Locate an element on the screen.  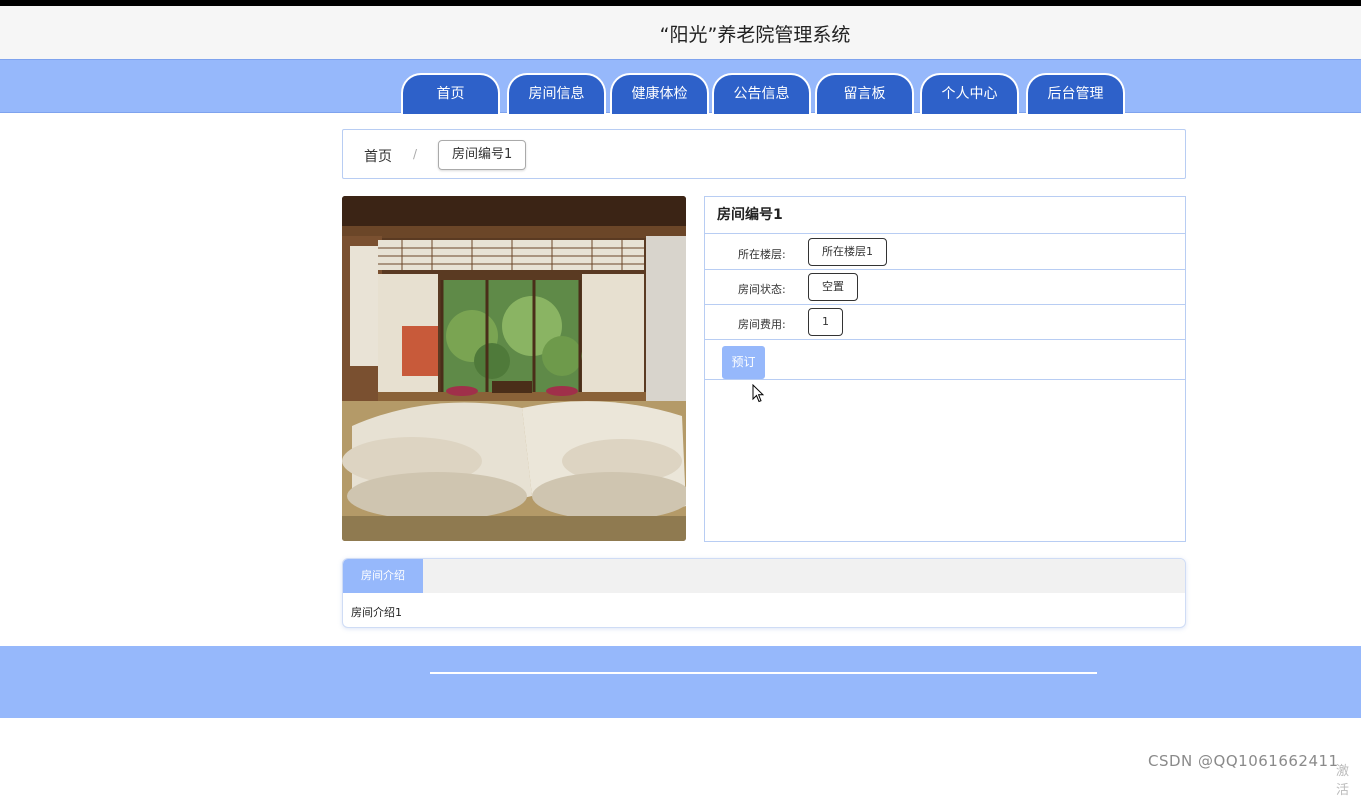
footer-divider is located at coordinates (763, 673).